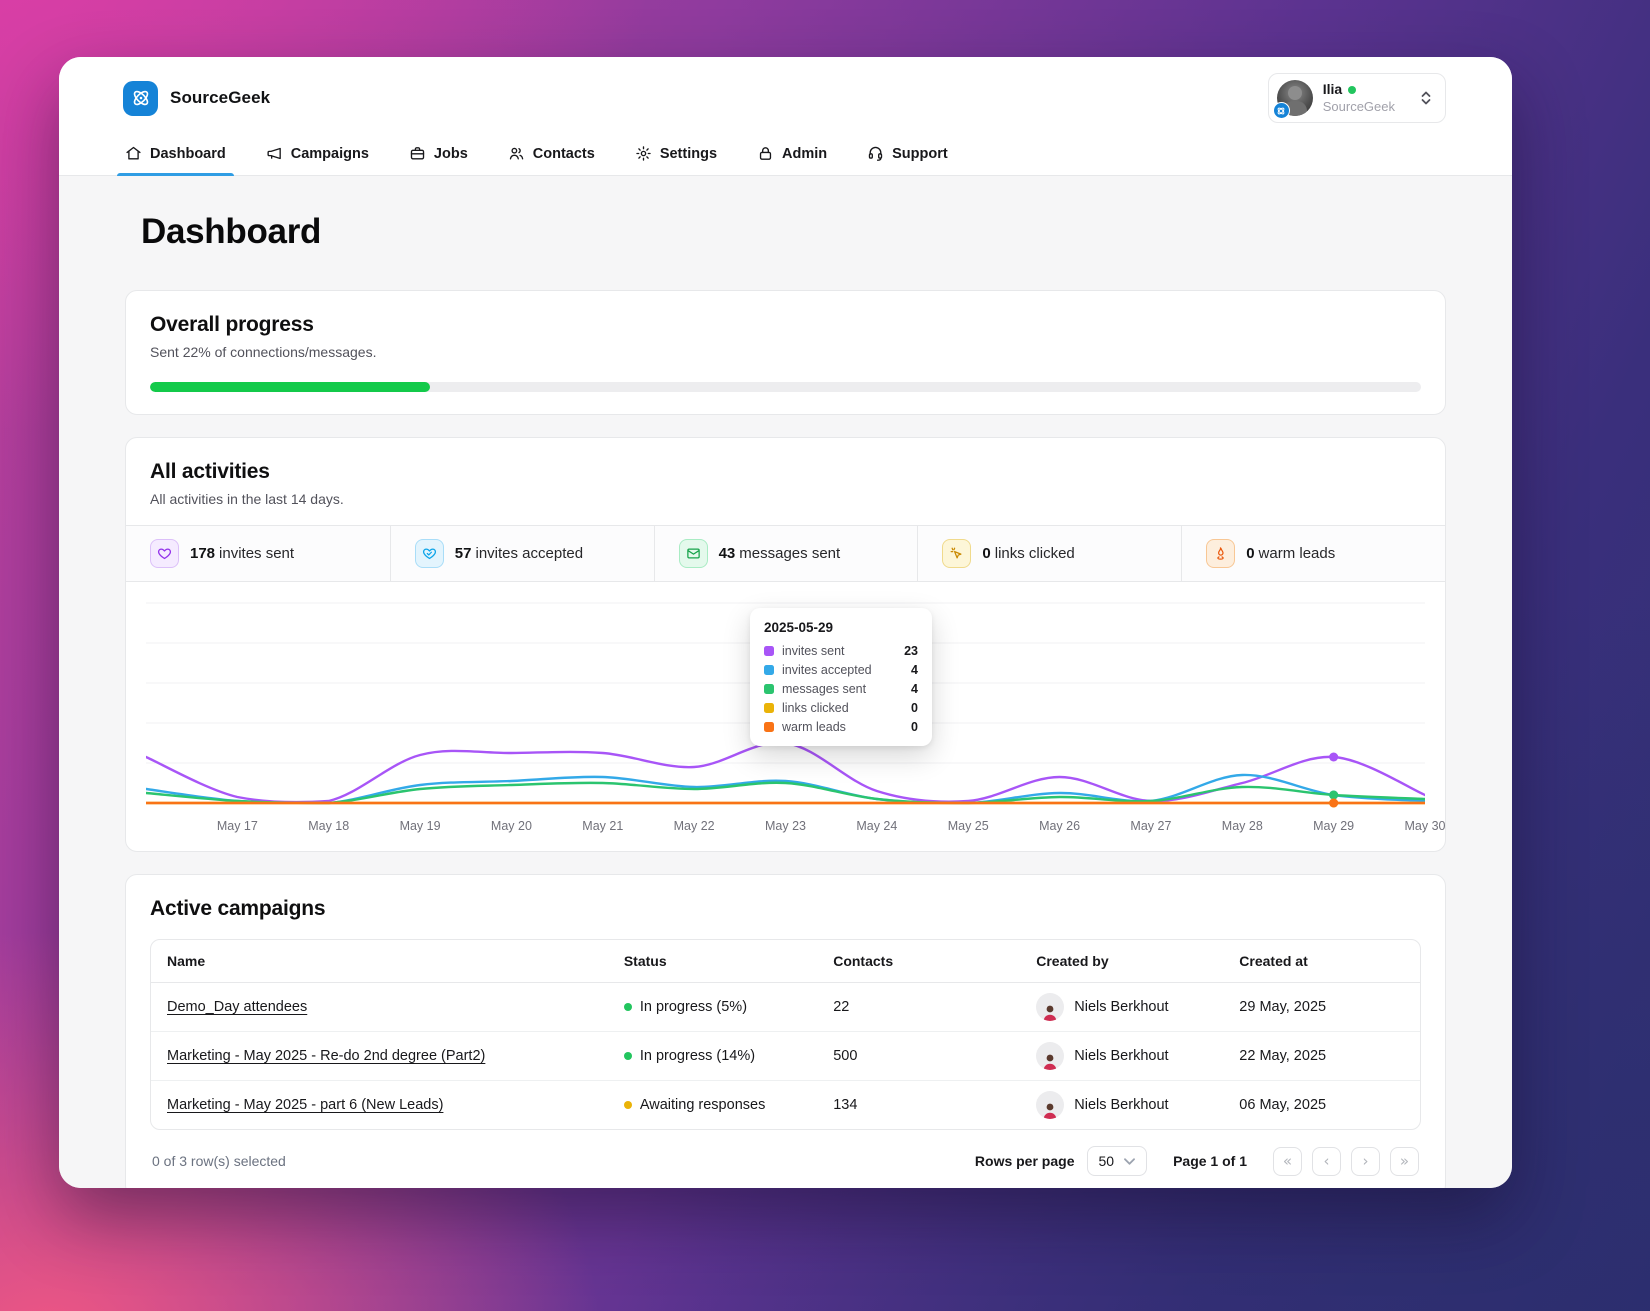 The image size is (1650, 1311). Describe the element at coordinates (712, 961) in the screenshot. I see `col-status: Status` at that location.